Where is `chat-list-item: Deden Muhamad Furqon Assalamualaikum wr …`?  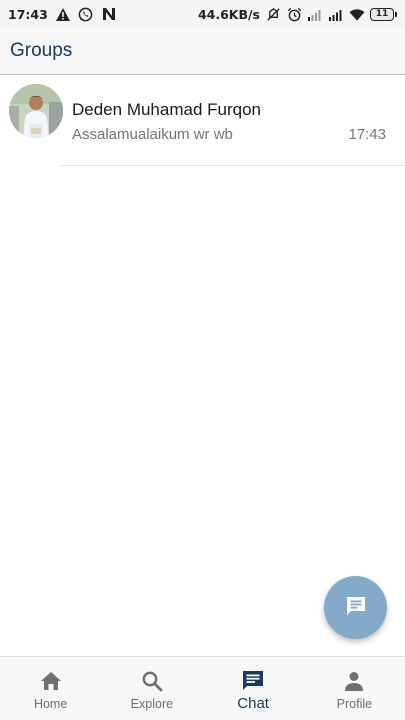
chat-list-item: Deden Muhamad Furqon Assalamualaikum wr … is located at coordinates (202, 121).